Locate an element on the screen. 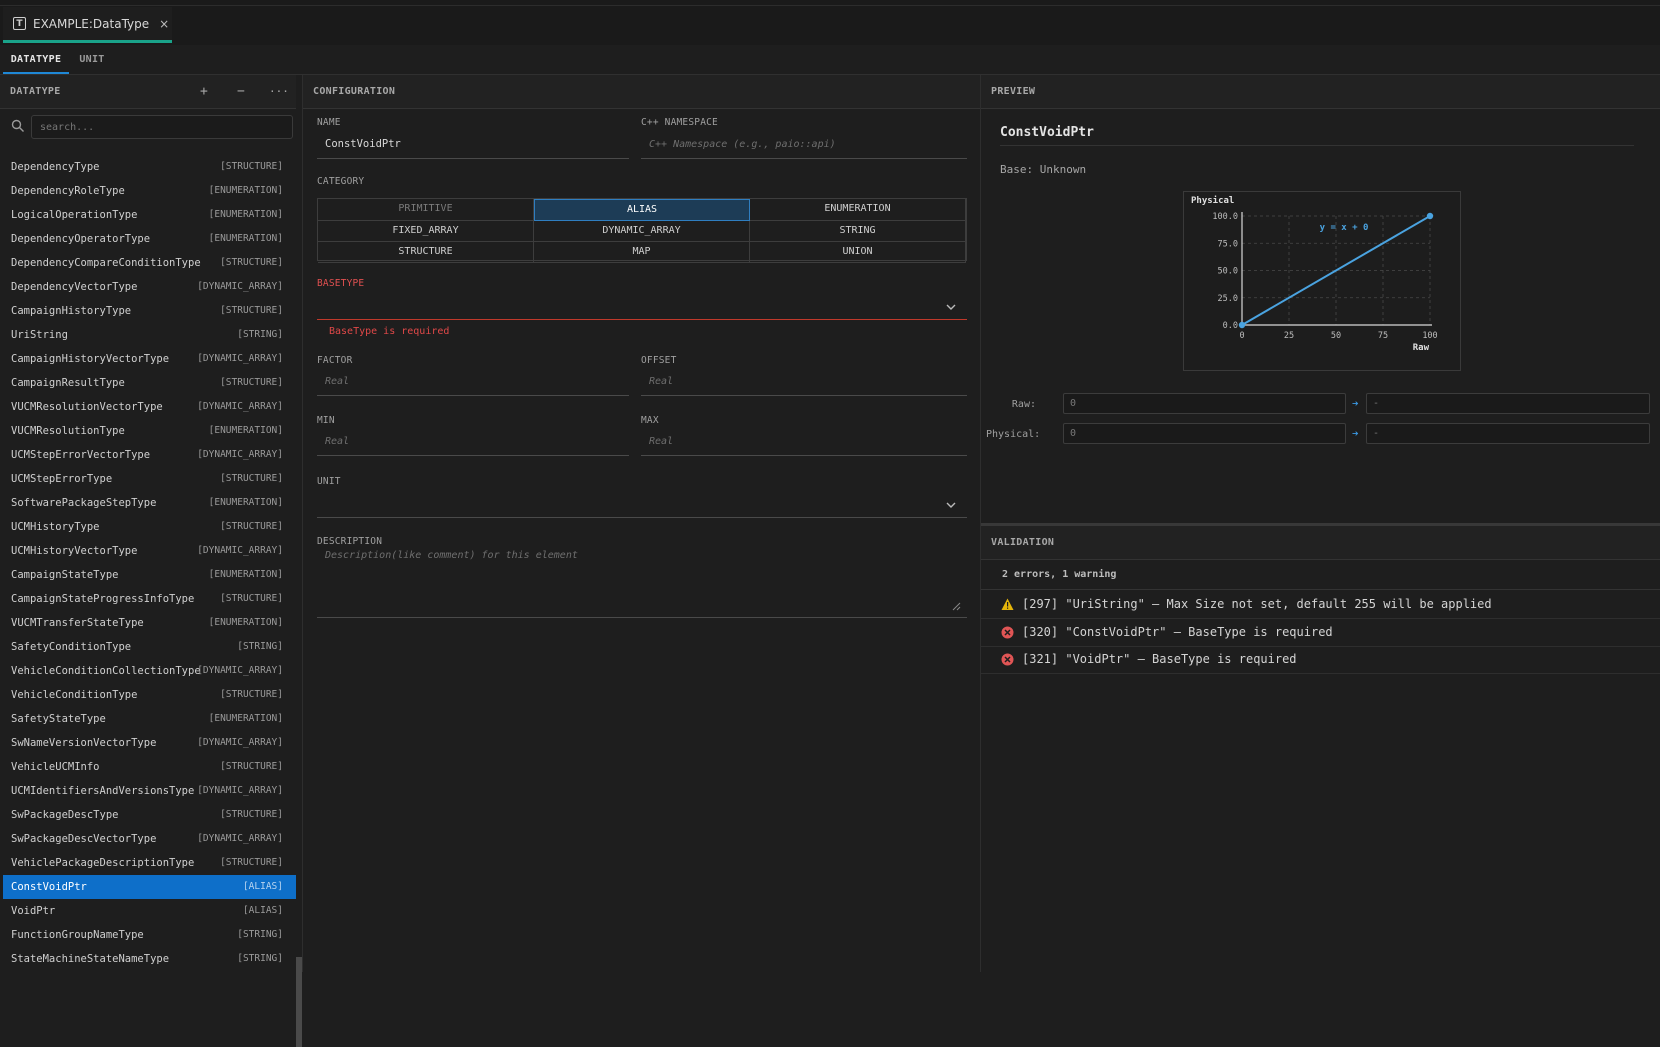  max-field is located at coordinates (804, 440).